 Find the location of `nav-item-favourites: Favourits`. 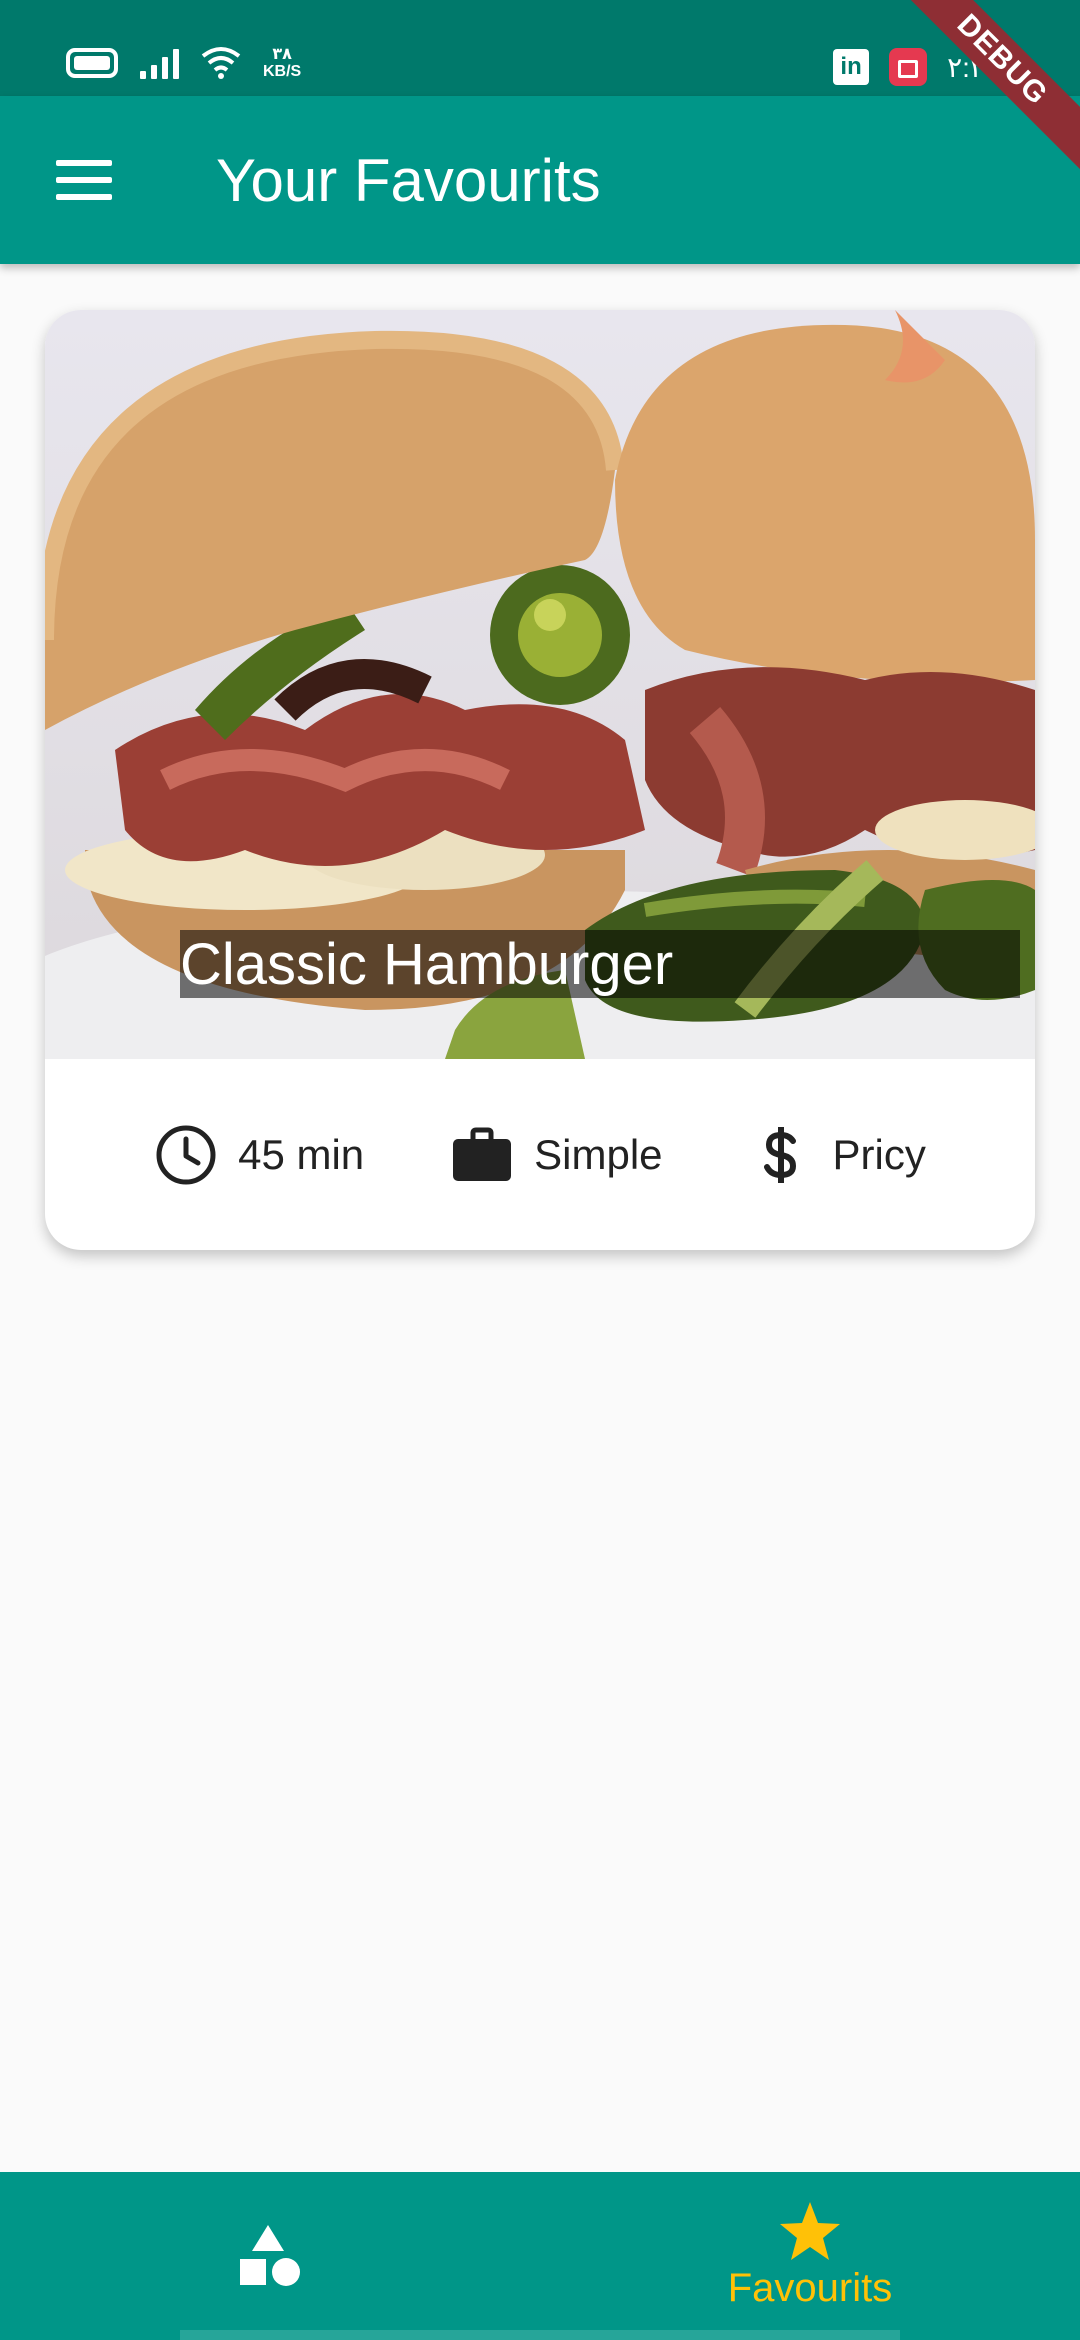

nav-item-favourites: Favourits is located at coordinates (810, 2256).